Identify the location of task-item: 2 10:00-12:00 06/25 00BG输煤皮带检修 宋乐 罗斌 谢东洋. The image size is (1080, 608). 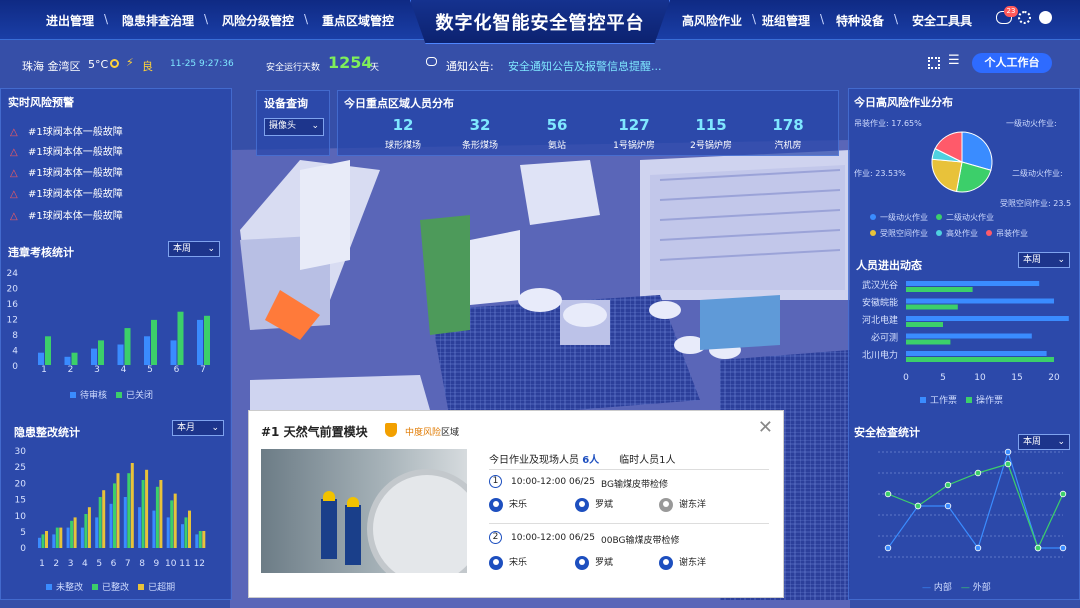
(629, 563).